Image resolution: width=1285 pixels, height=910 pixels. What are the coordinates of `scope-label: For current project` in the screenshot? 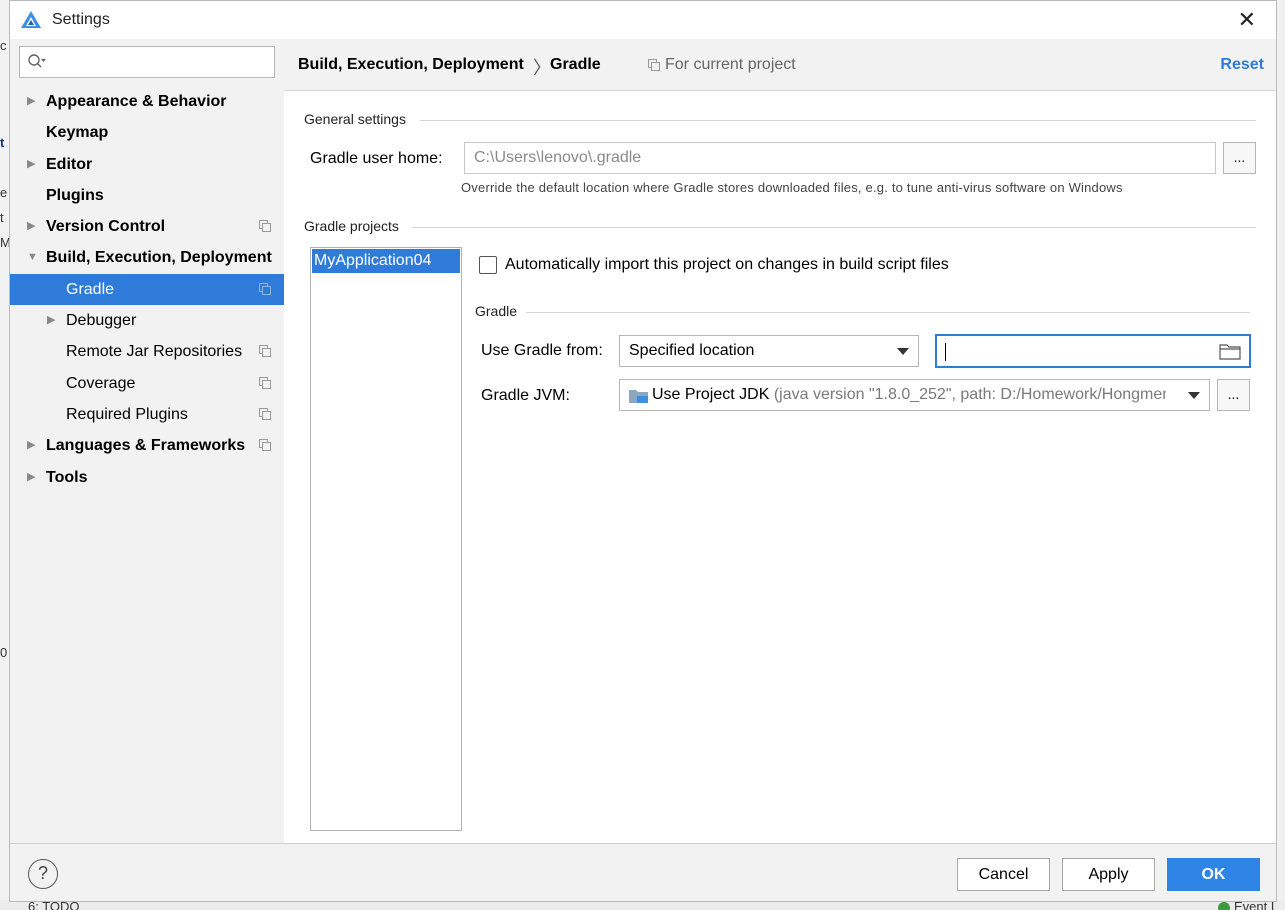 It's located at (730, 64).